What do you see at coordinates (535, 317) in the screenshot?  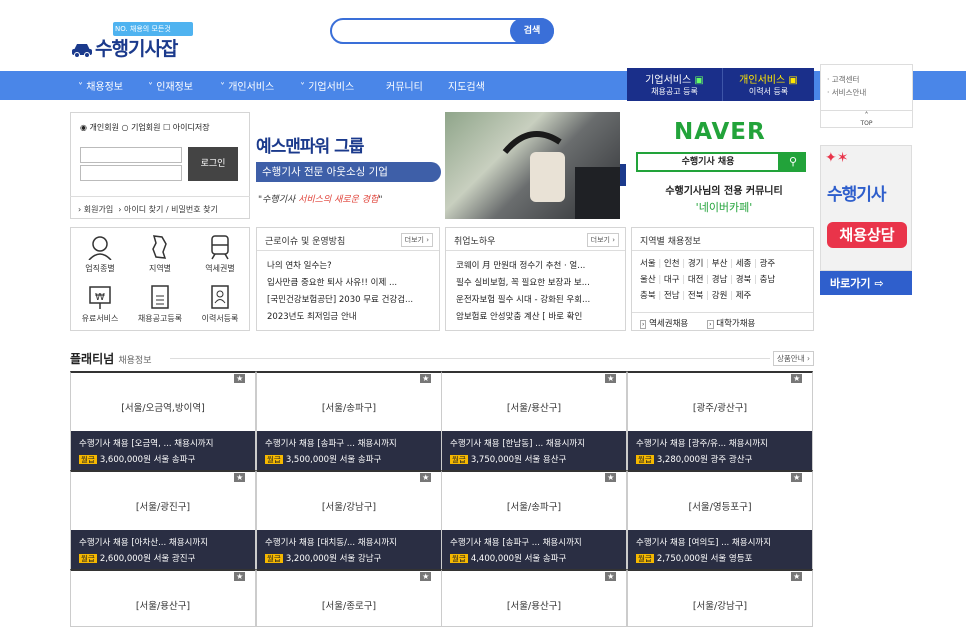 I see `list-item: 암보험료 안성맞춤 계산 [ 바로 확인` at bounding box center [535, 317].